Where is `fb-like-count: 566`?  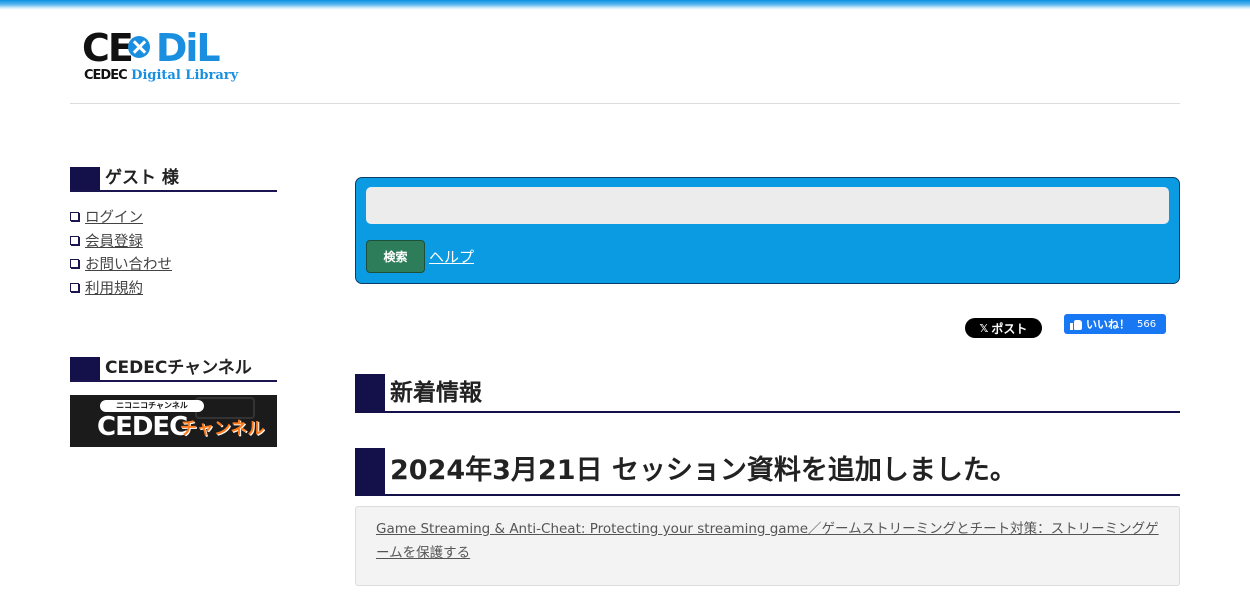
fb-like-count: 566 is located at coordinates (1147, 324).